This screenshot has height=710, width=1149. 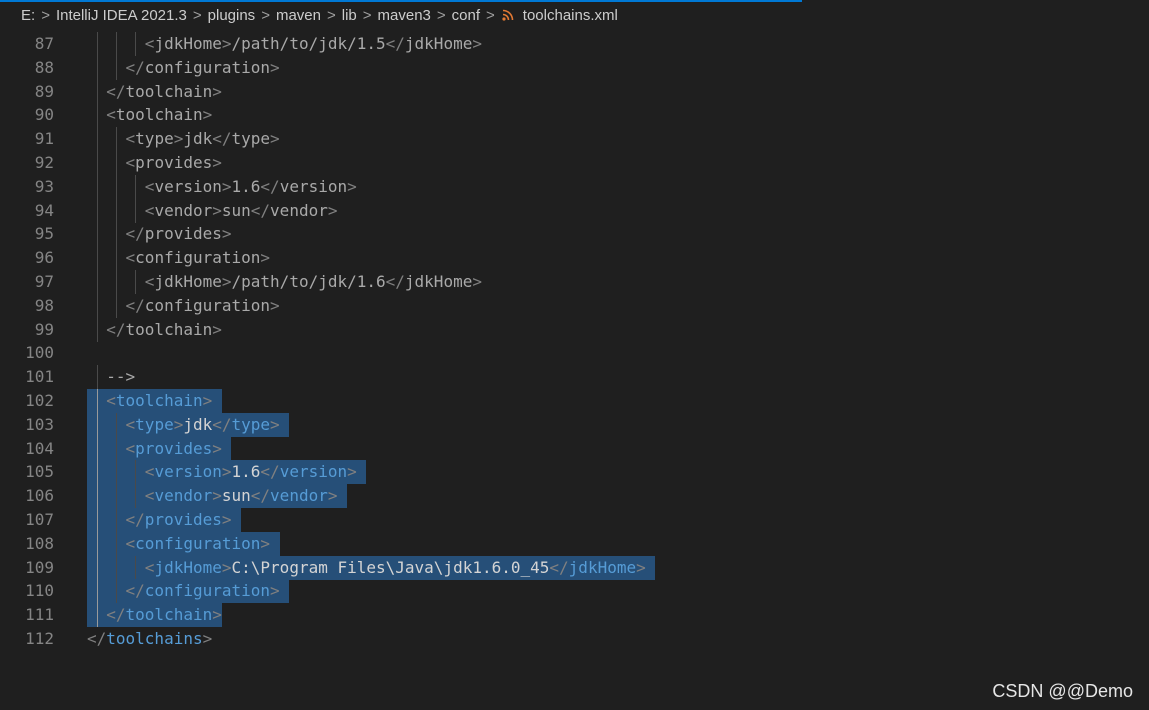 What do you see at coordinates (574, 472) in the screenshot?
I see `code-line: 105 <version>1.6</version>` at bounding box center [574, 472].